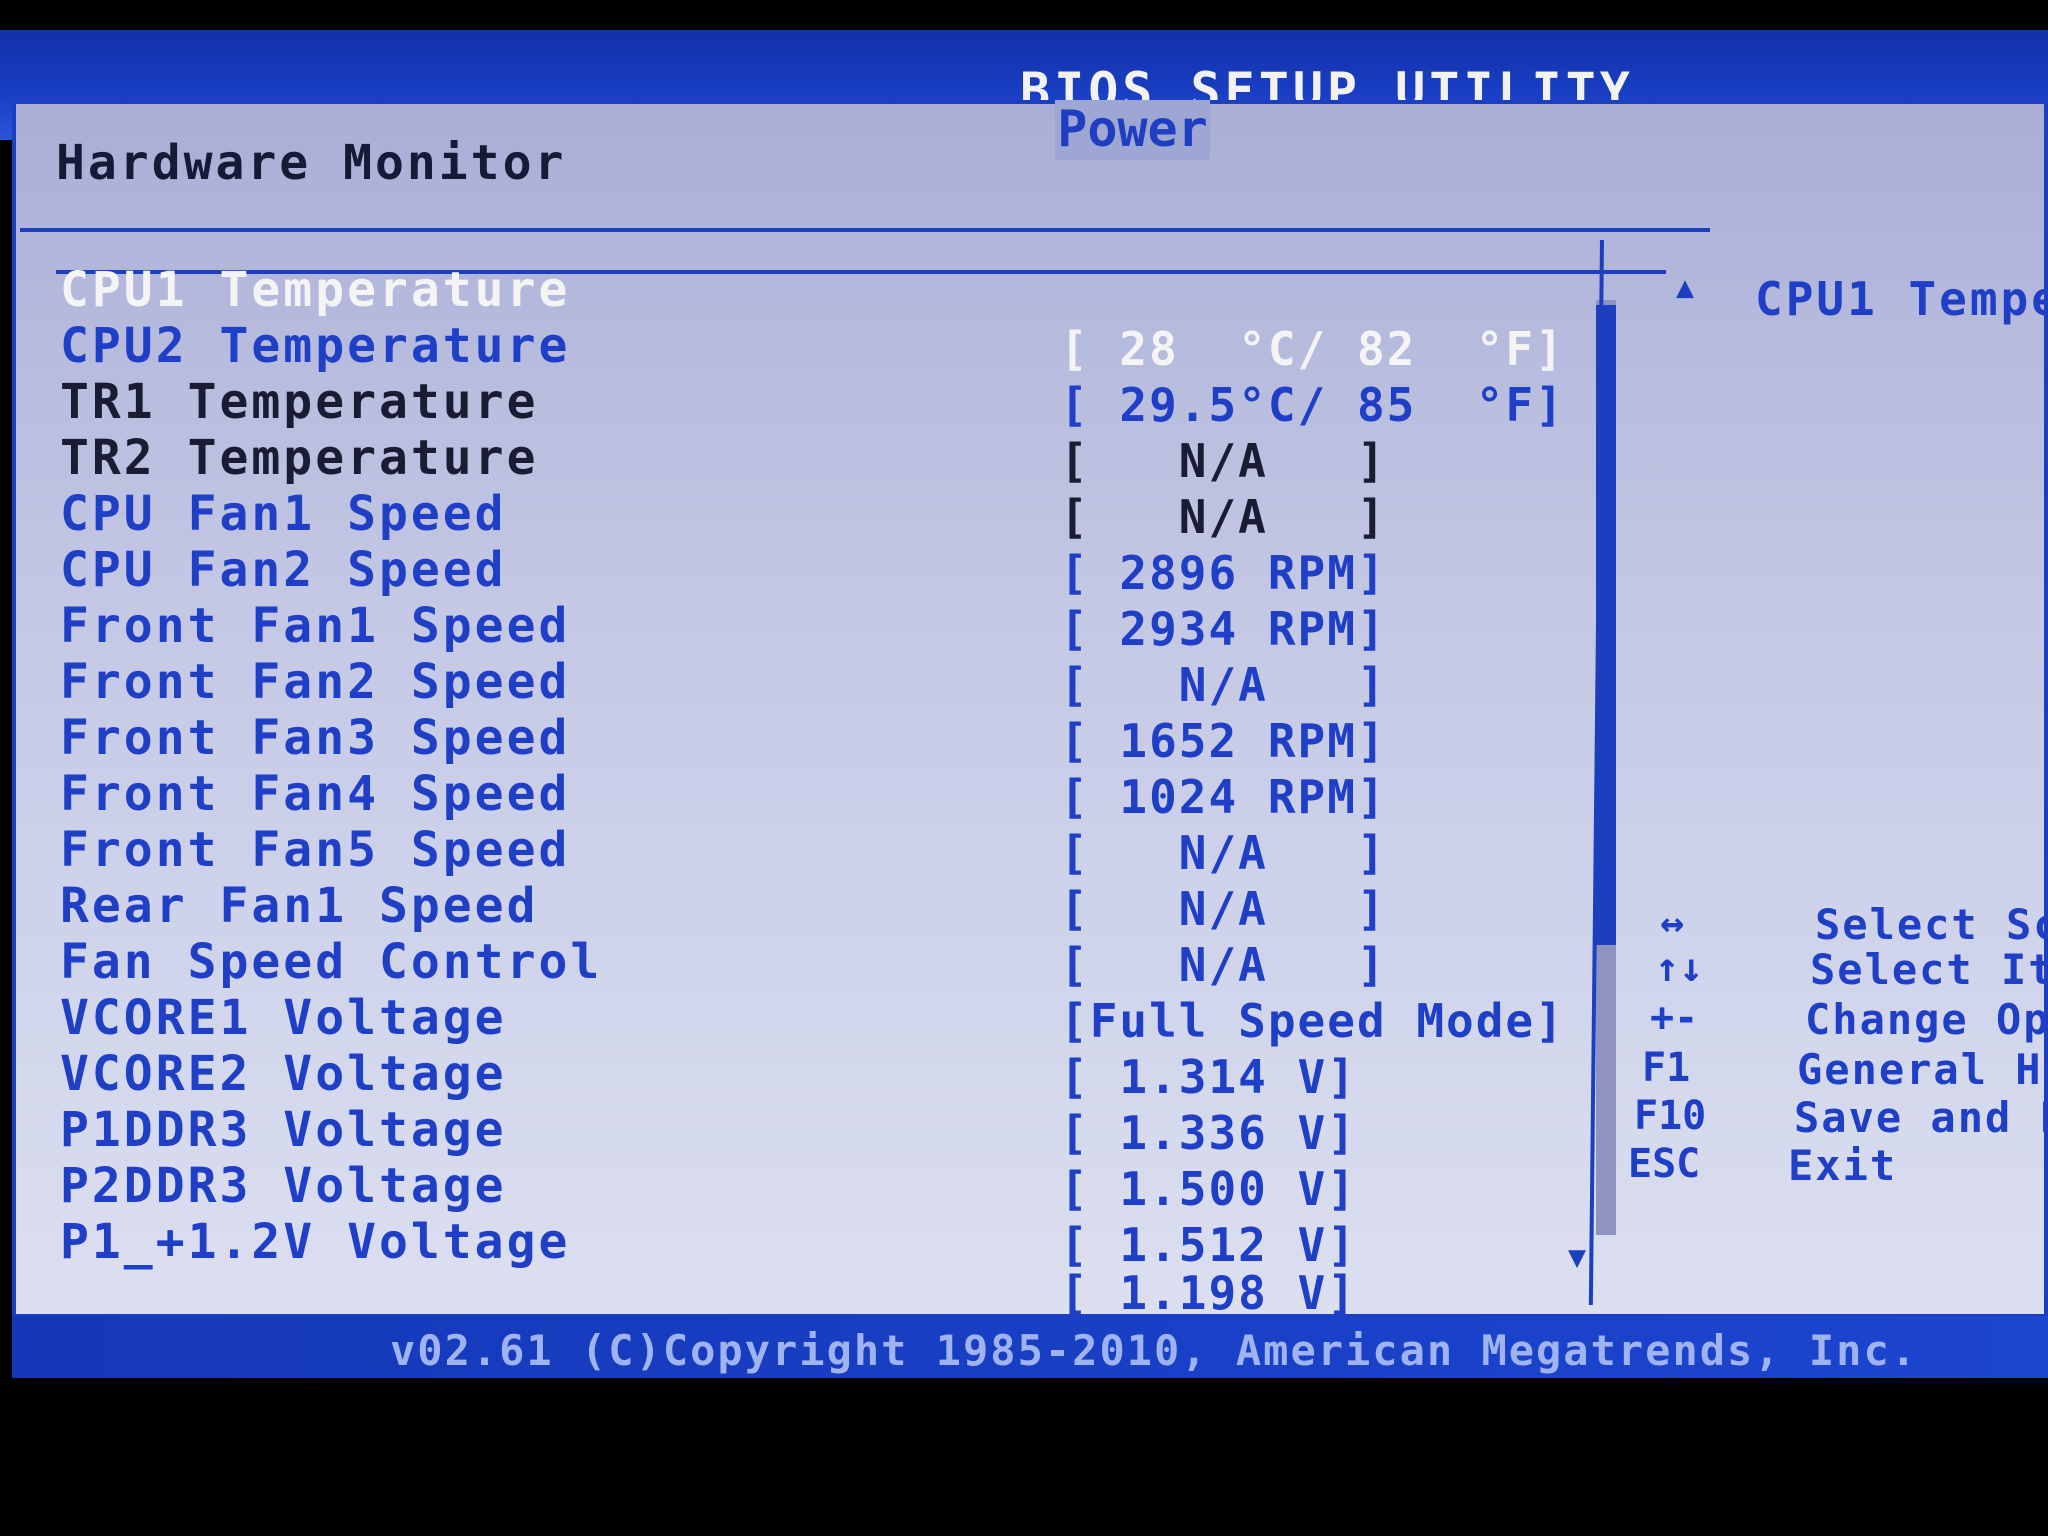  Describe the element at coordinates (1312, 1021) in the screenshot. I see `row-value: [Full Speed Mode]` at that location.